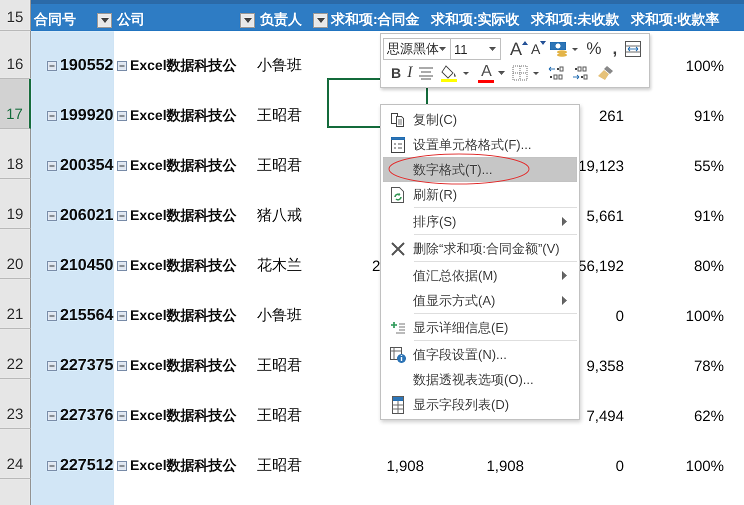 The image size is (744, 505). I want to click on shrink-font-button: A, so click(538, 49).